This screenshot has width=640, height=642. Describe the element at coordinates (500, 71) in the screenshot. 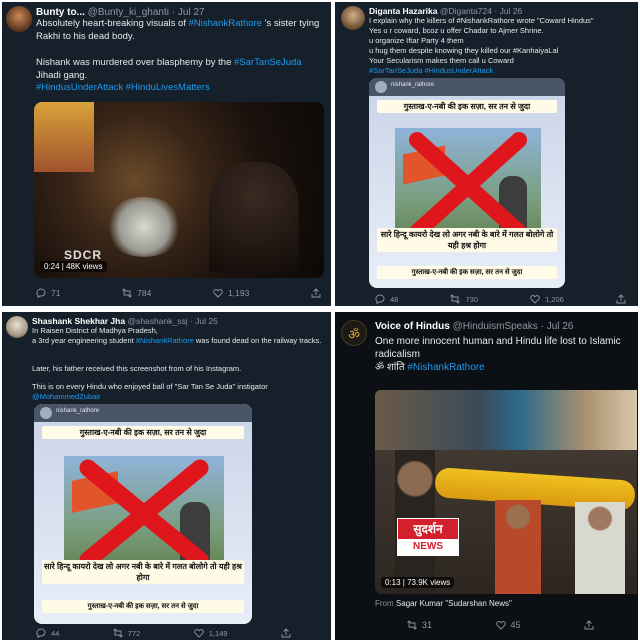

I see `hashtag-links: #SarTanSeJuda #HindusUnderAttack` at that location.